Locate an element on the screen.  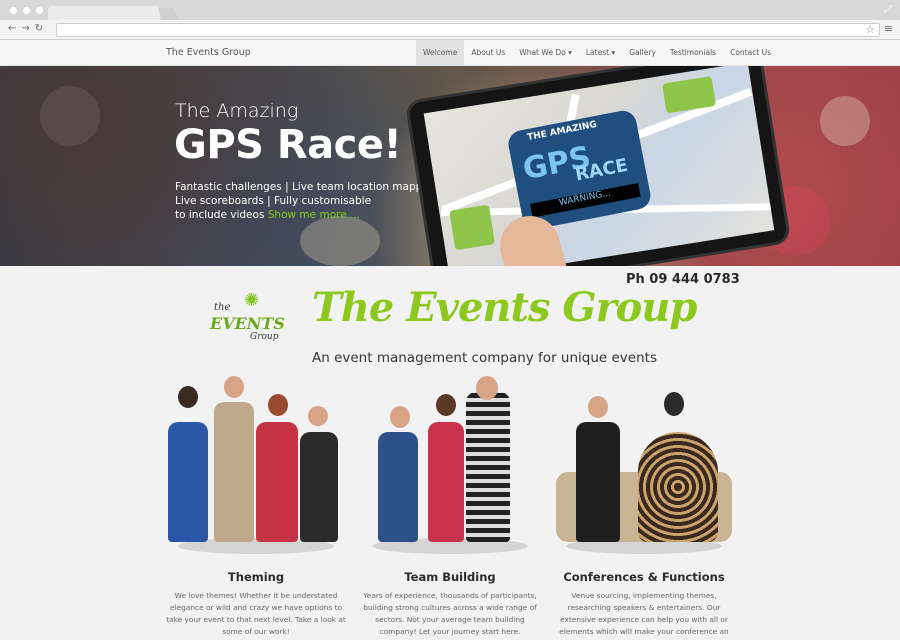
hero-line: Live scoreboards | Fully customisable is located at coordinates (273, 201).